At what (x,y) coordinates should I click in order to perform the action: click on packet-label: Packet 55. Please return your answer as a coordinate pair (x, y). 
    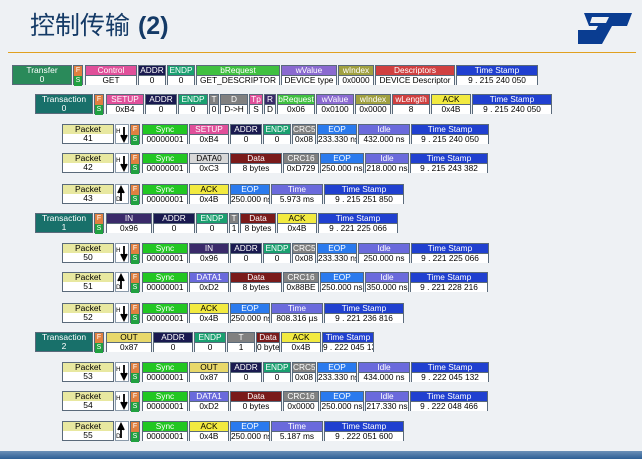
    Looking at the image, I should click on (88, 431).